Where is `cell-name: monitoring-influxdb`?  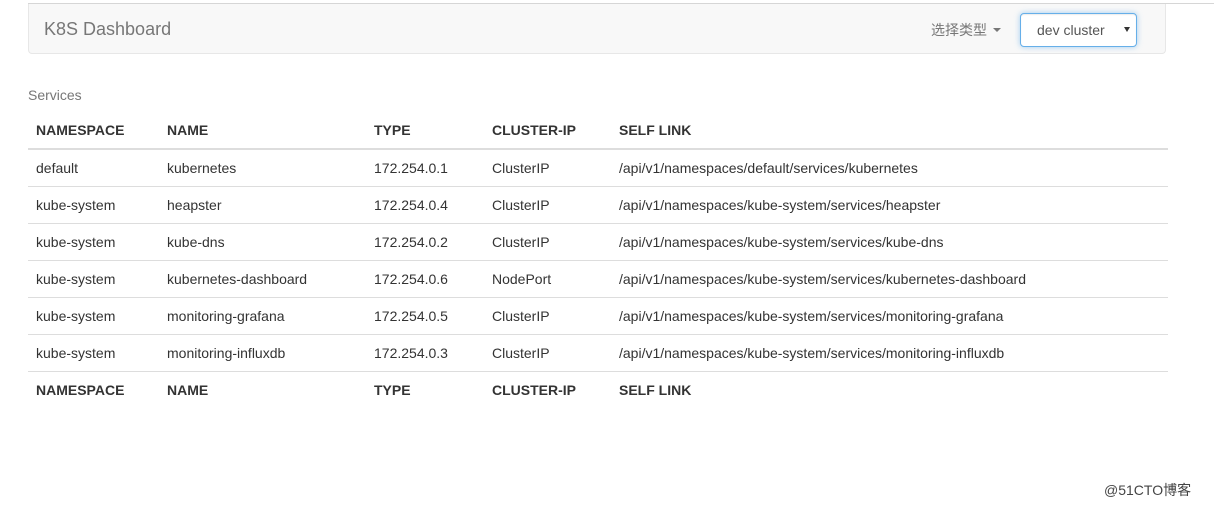 cell-name: monitoring-influxdb is located at coordinates (262, 352).